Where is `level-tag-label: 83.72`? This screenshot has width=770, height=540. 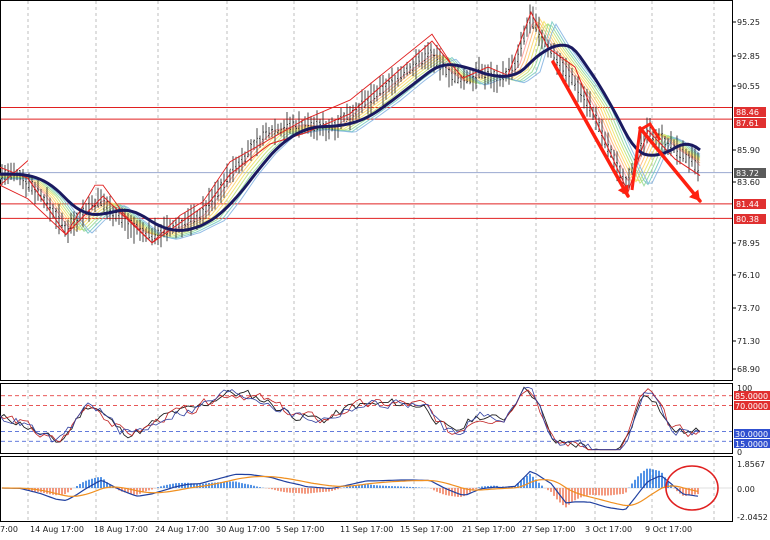
level-tag-label: 83.72 is located at coordinates (747, 173).